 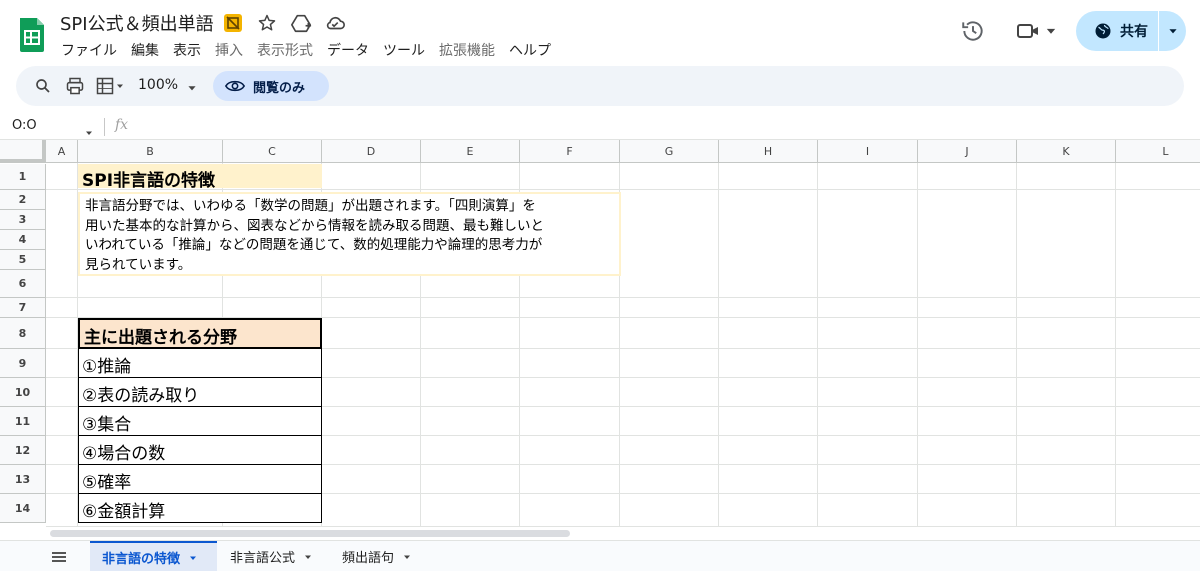 I want to click on row-header: 3, so click(x=23, y=220).